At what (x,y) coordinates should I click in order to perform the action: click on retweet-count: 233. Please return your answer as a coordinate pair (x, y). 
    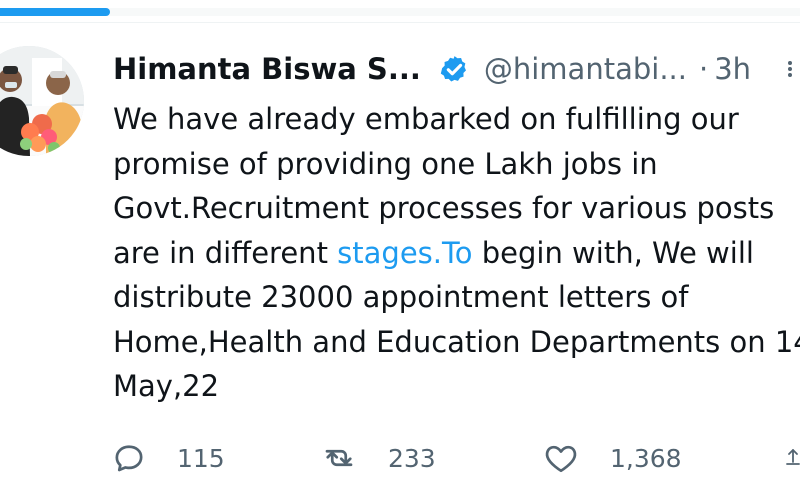
    Looking at the image, I should click on (412, 458).